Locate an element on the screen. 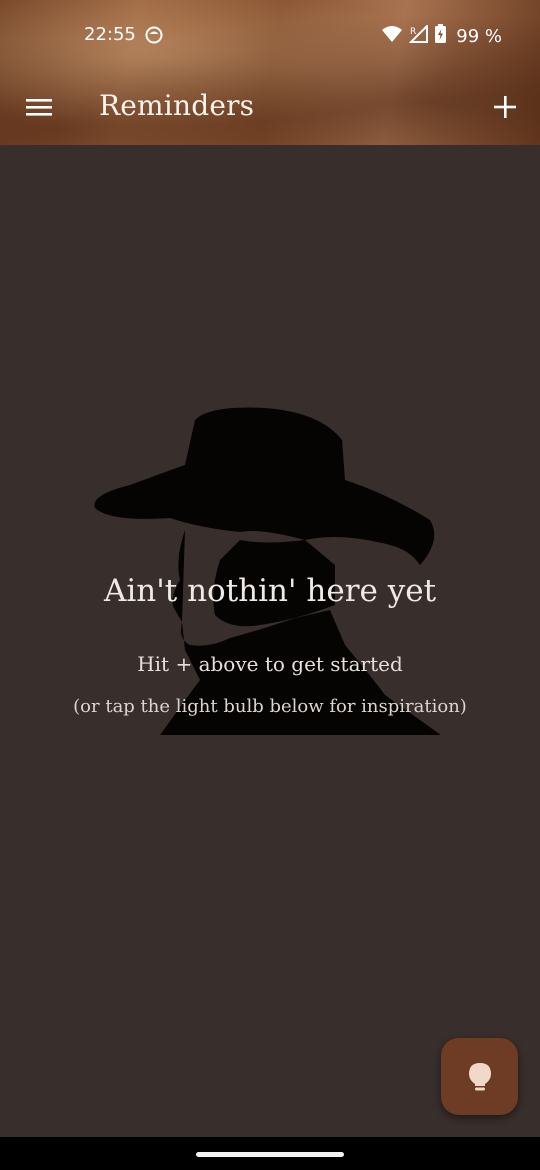 This screenshot has height=1170, width=540. app-header: 22:55 R 99 % Reminders is located at coordinates (270, 72).